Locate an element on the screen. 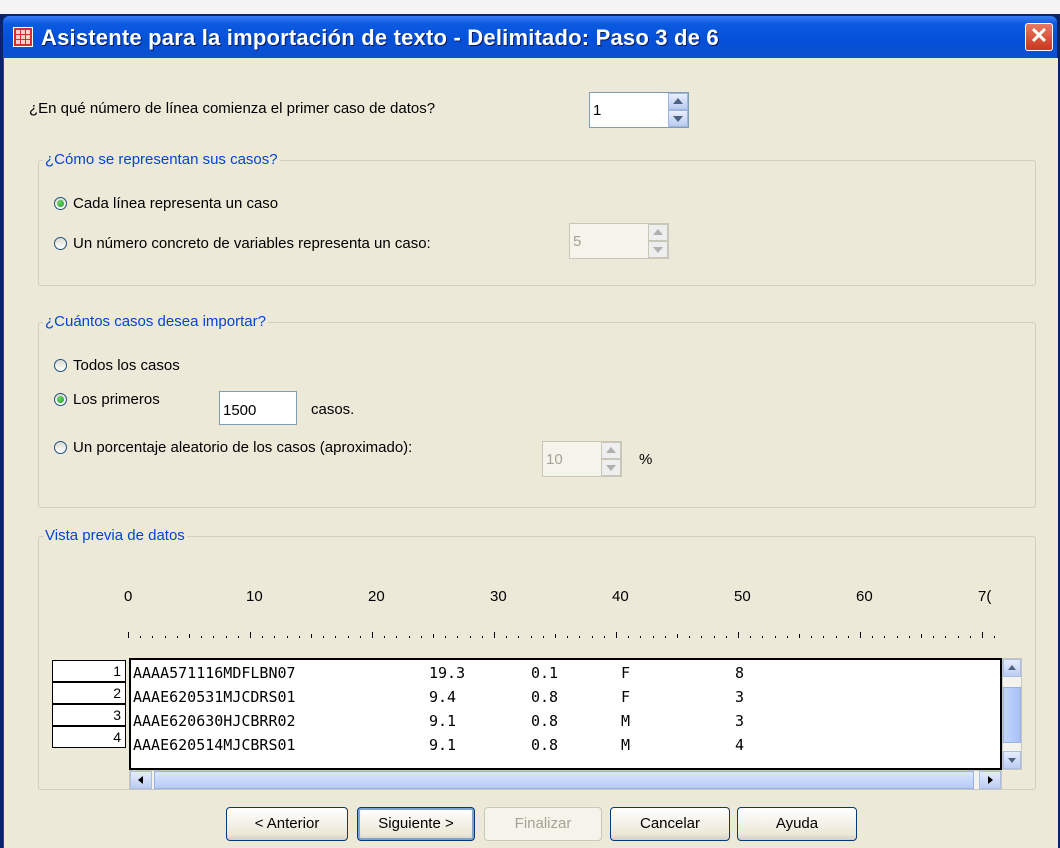  preview-cell: F is located at coordinates (626, 697).